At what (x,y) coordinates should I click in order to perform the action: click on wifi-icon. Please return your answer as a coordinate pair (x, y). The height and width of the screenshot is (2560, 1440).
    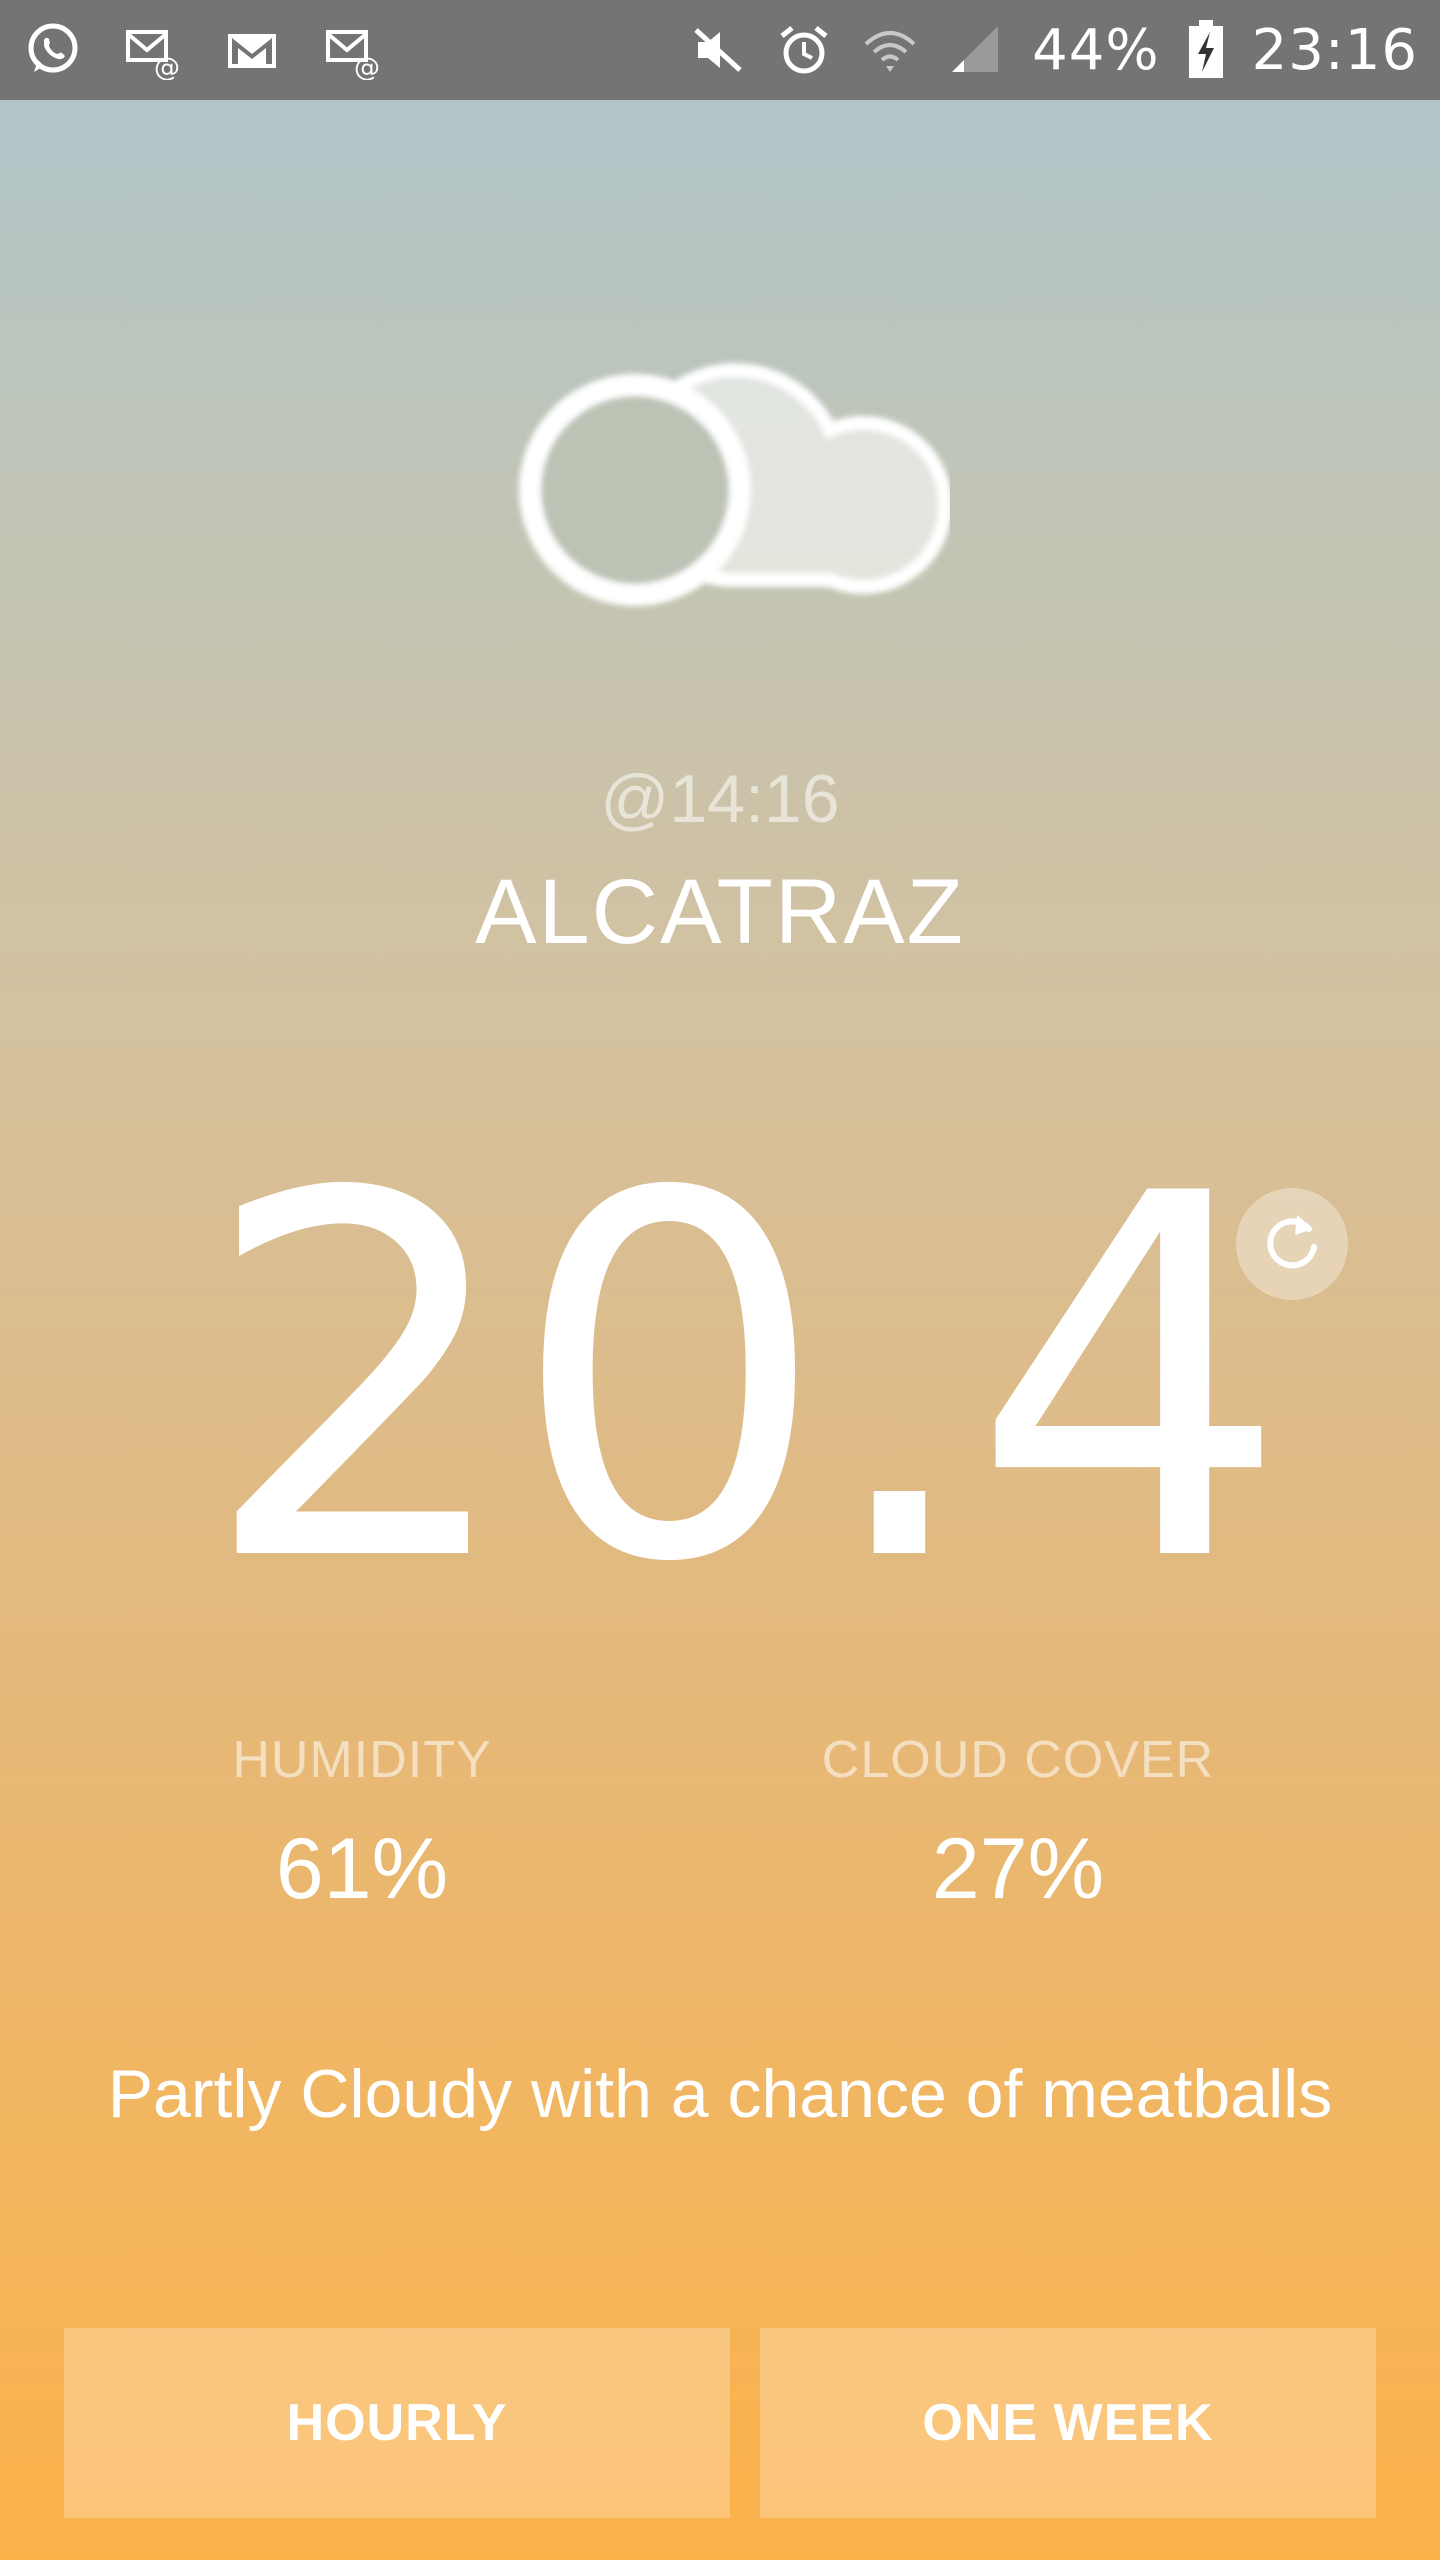
    Looking at the image, I should click on (890, 50).